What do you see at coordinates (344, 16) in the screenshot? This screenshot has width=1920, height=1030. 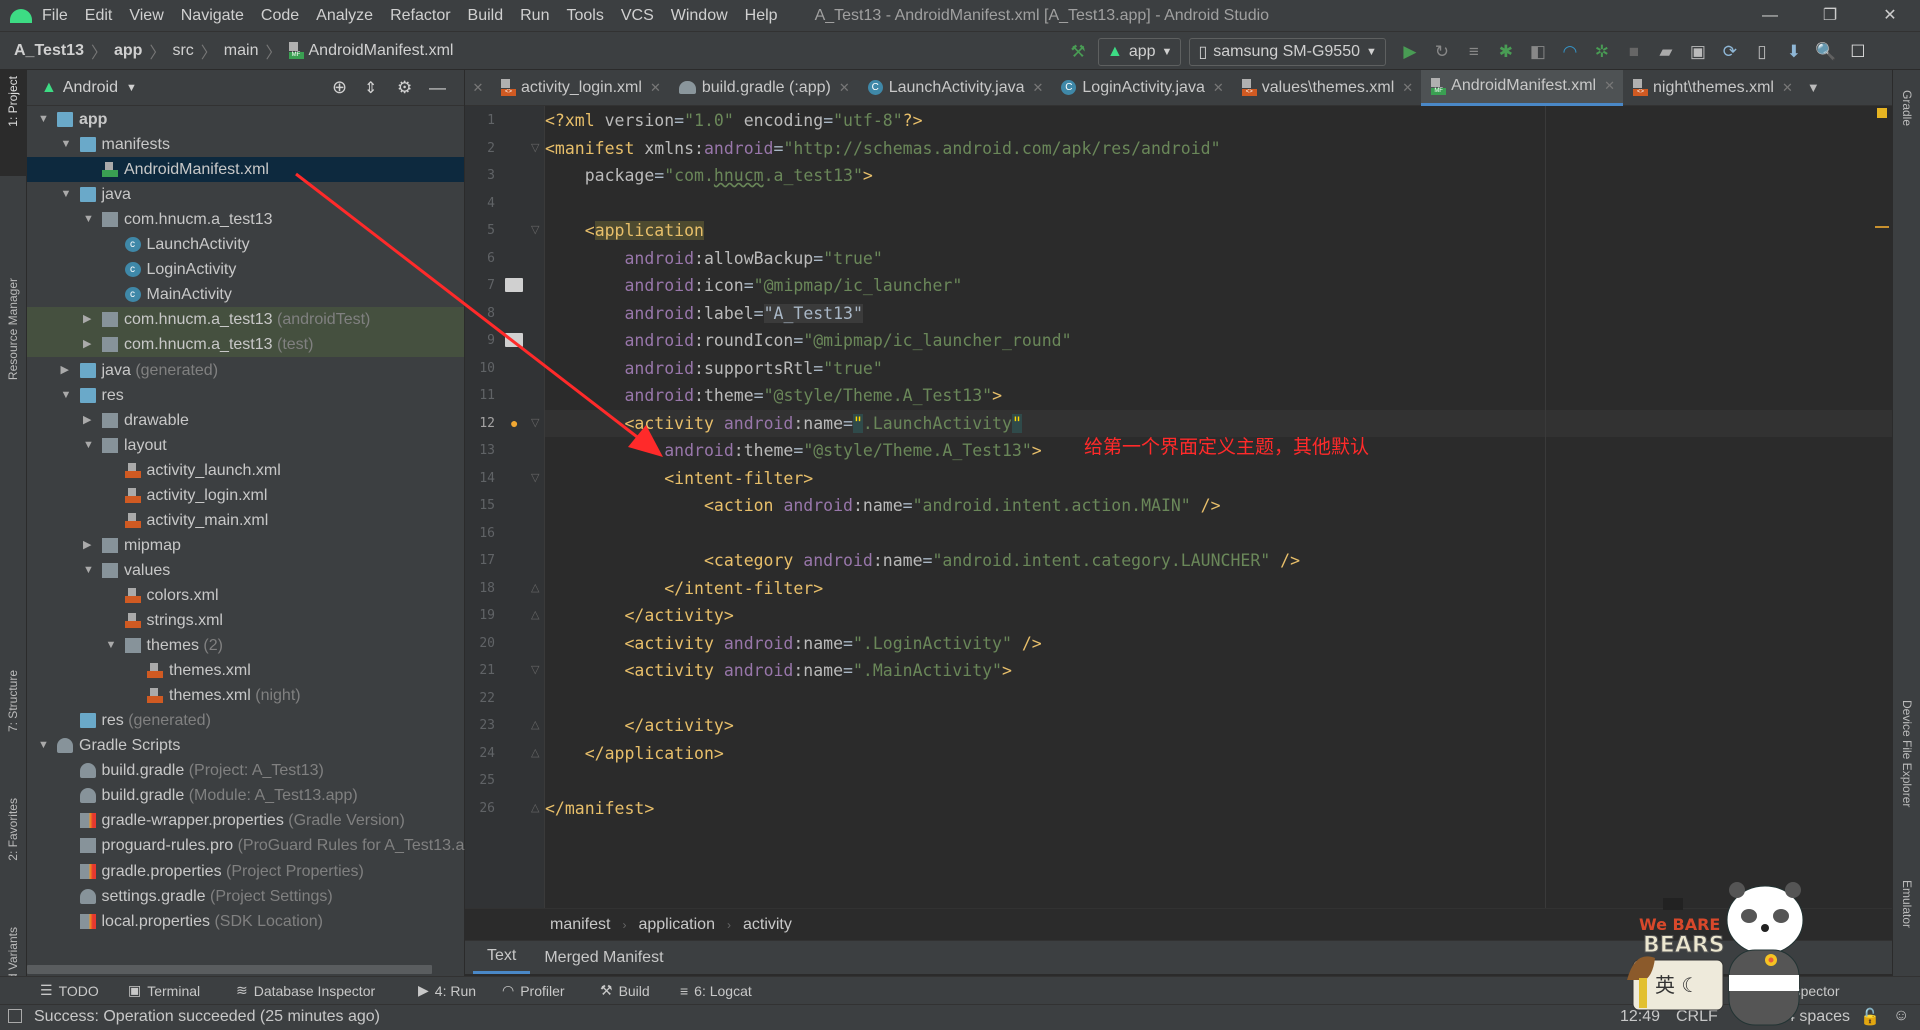 I see `menu-analyze: Analyze` at bounding box center [344, 16].